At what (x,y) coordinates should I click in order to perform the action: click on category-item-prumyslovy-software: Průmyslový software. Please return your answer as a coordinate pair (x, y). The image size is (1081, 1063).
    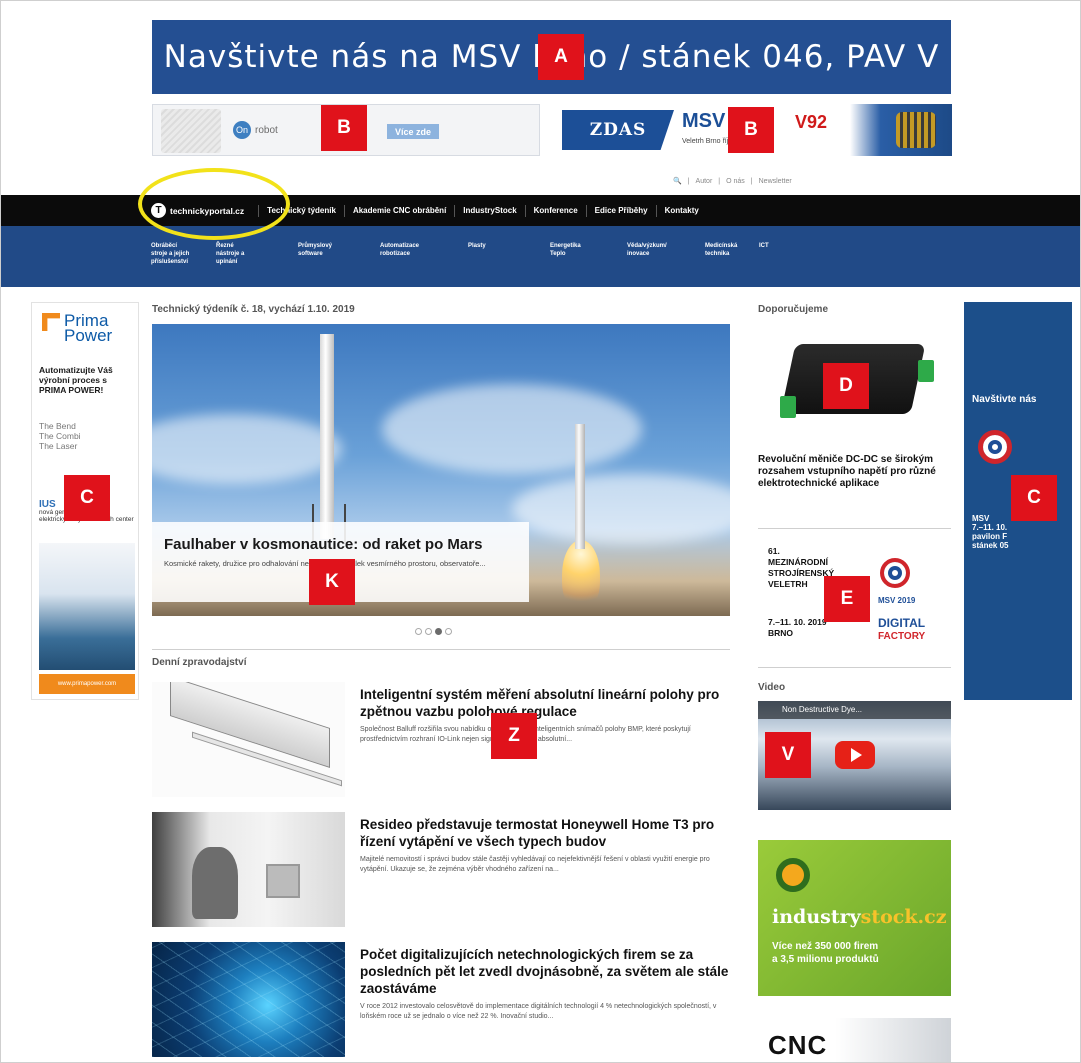
    Looking at the image, I should click on (339, 254).